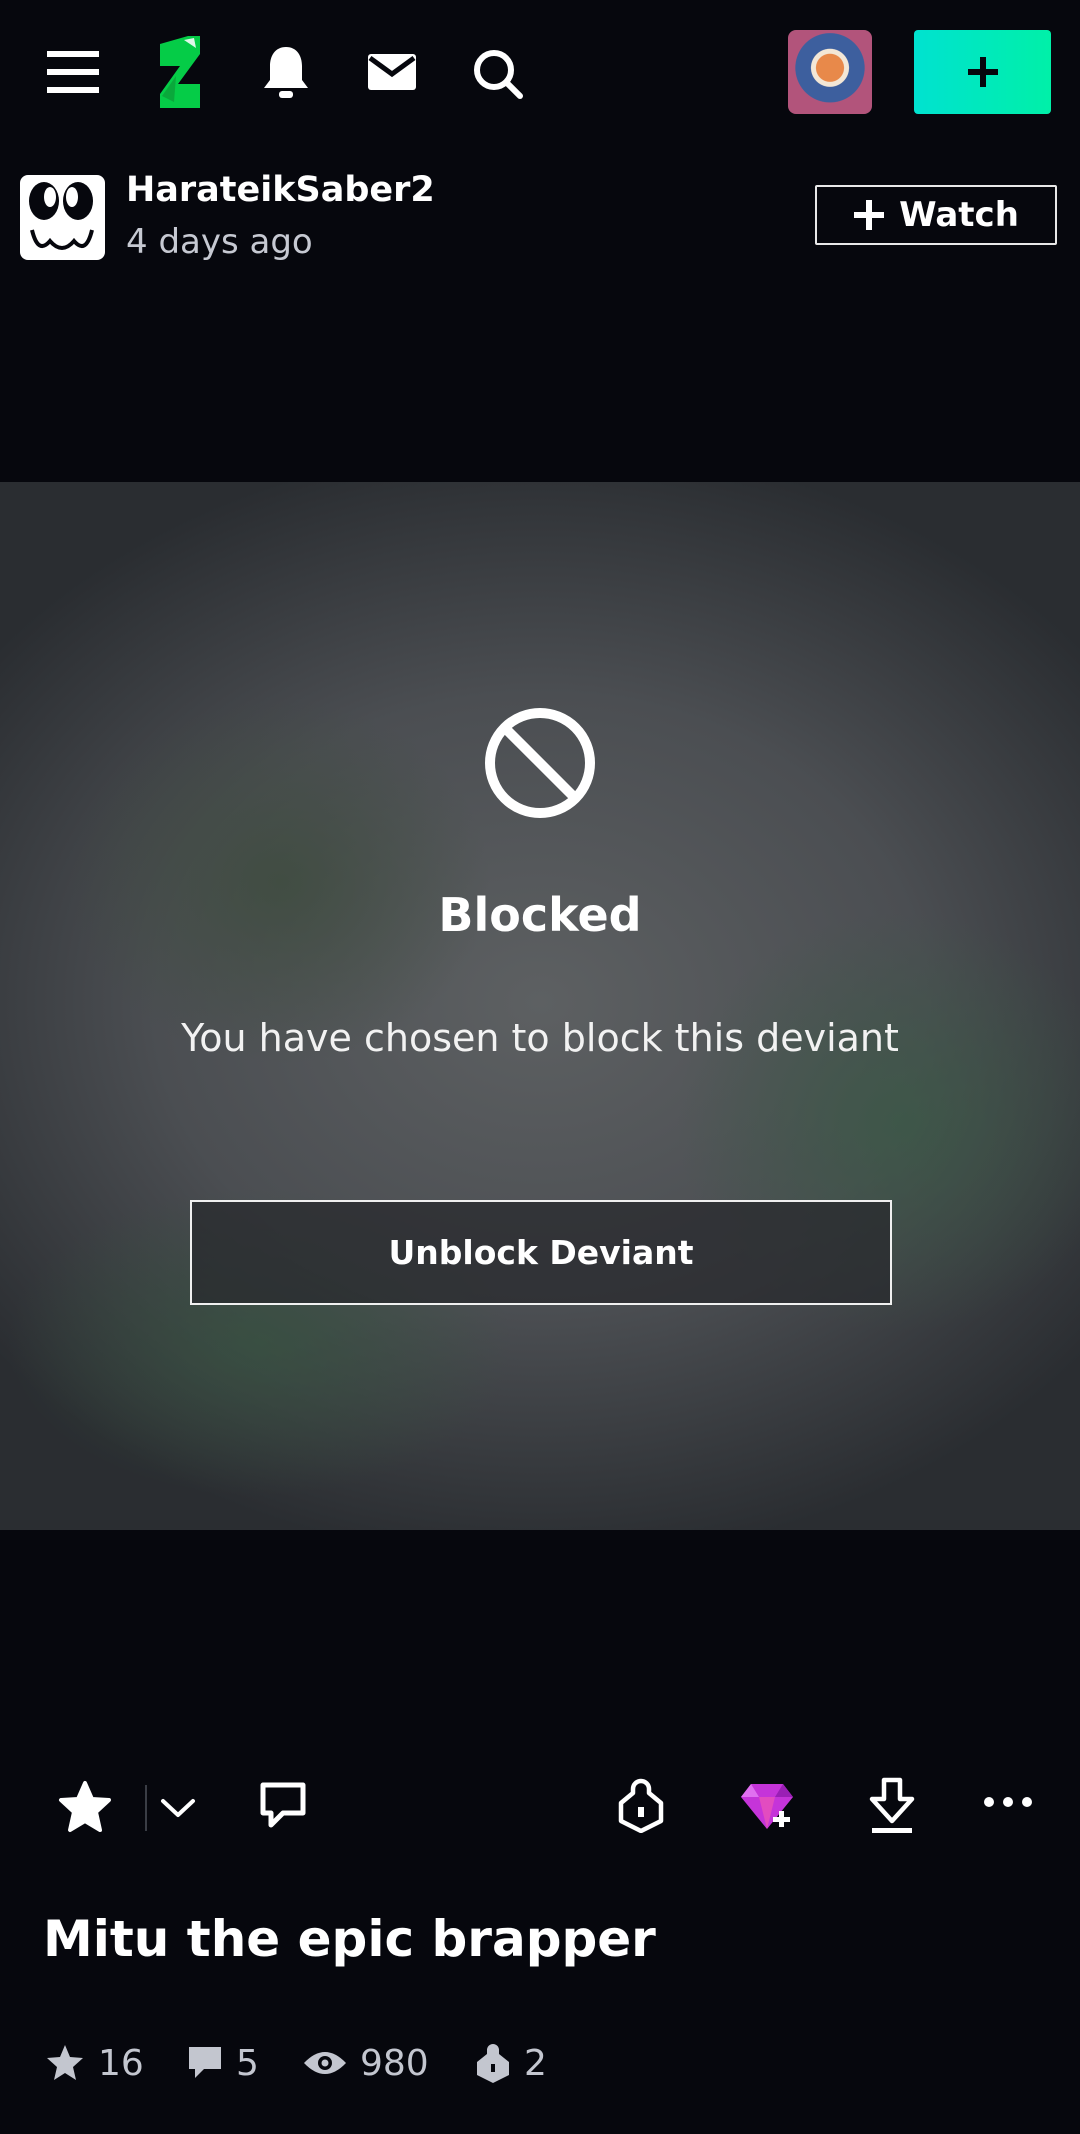 This screenshot has width=1080, height=2134. Describe the element at coordinates (510, 2063) in the screenshot. I see `collections-stat: 2` at that location.